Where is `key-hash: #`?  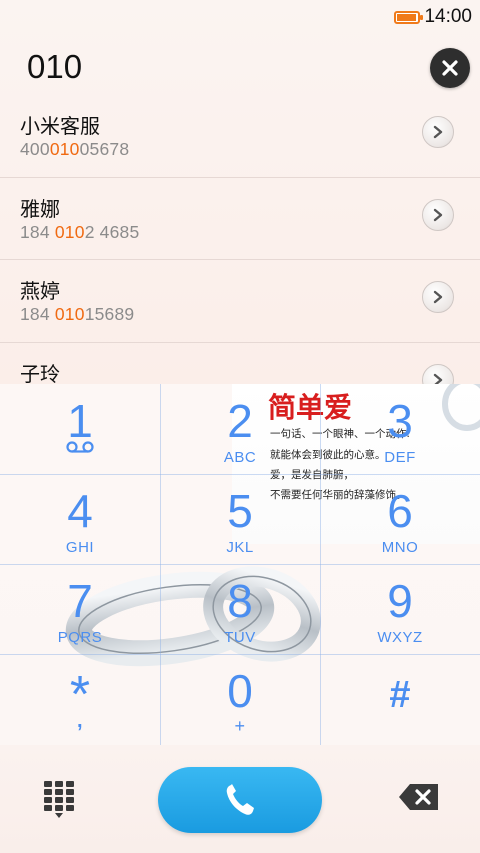 key-hash: # is located at coordinates (400, 699).